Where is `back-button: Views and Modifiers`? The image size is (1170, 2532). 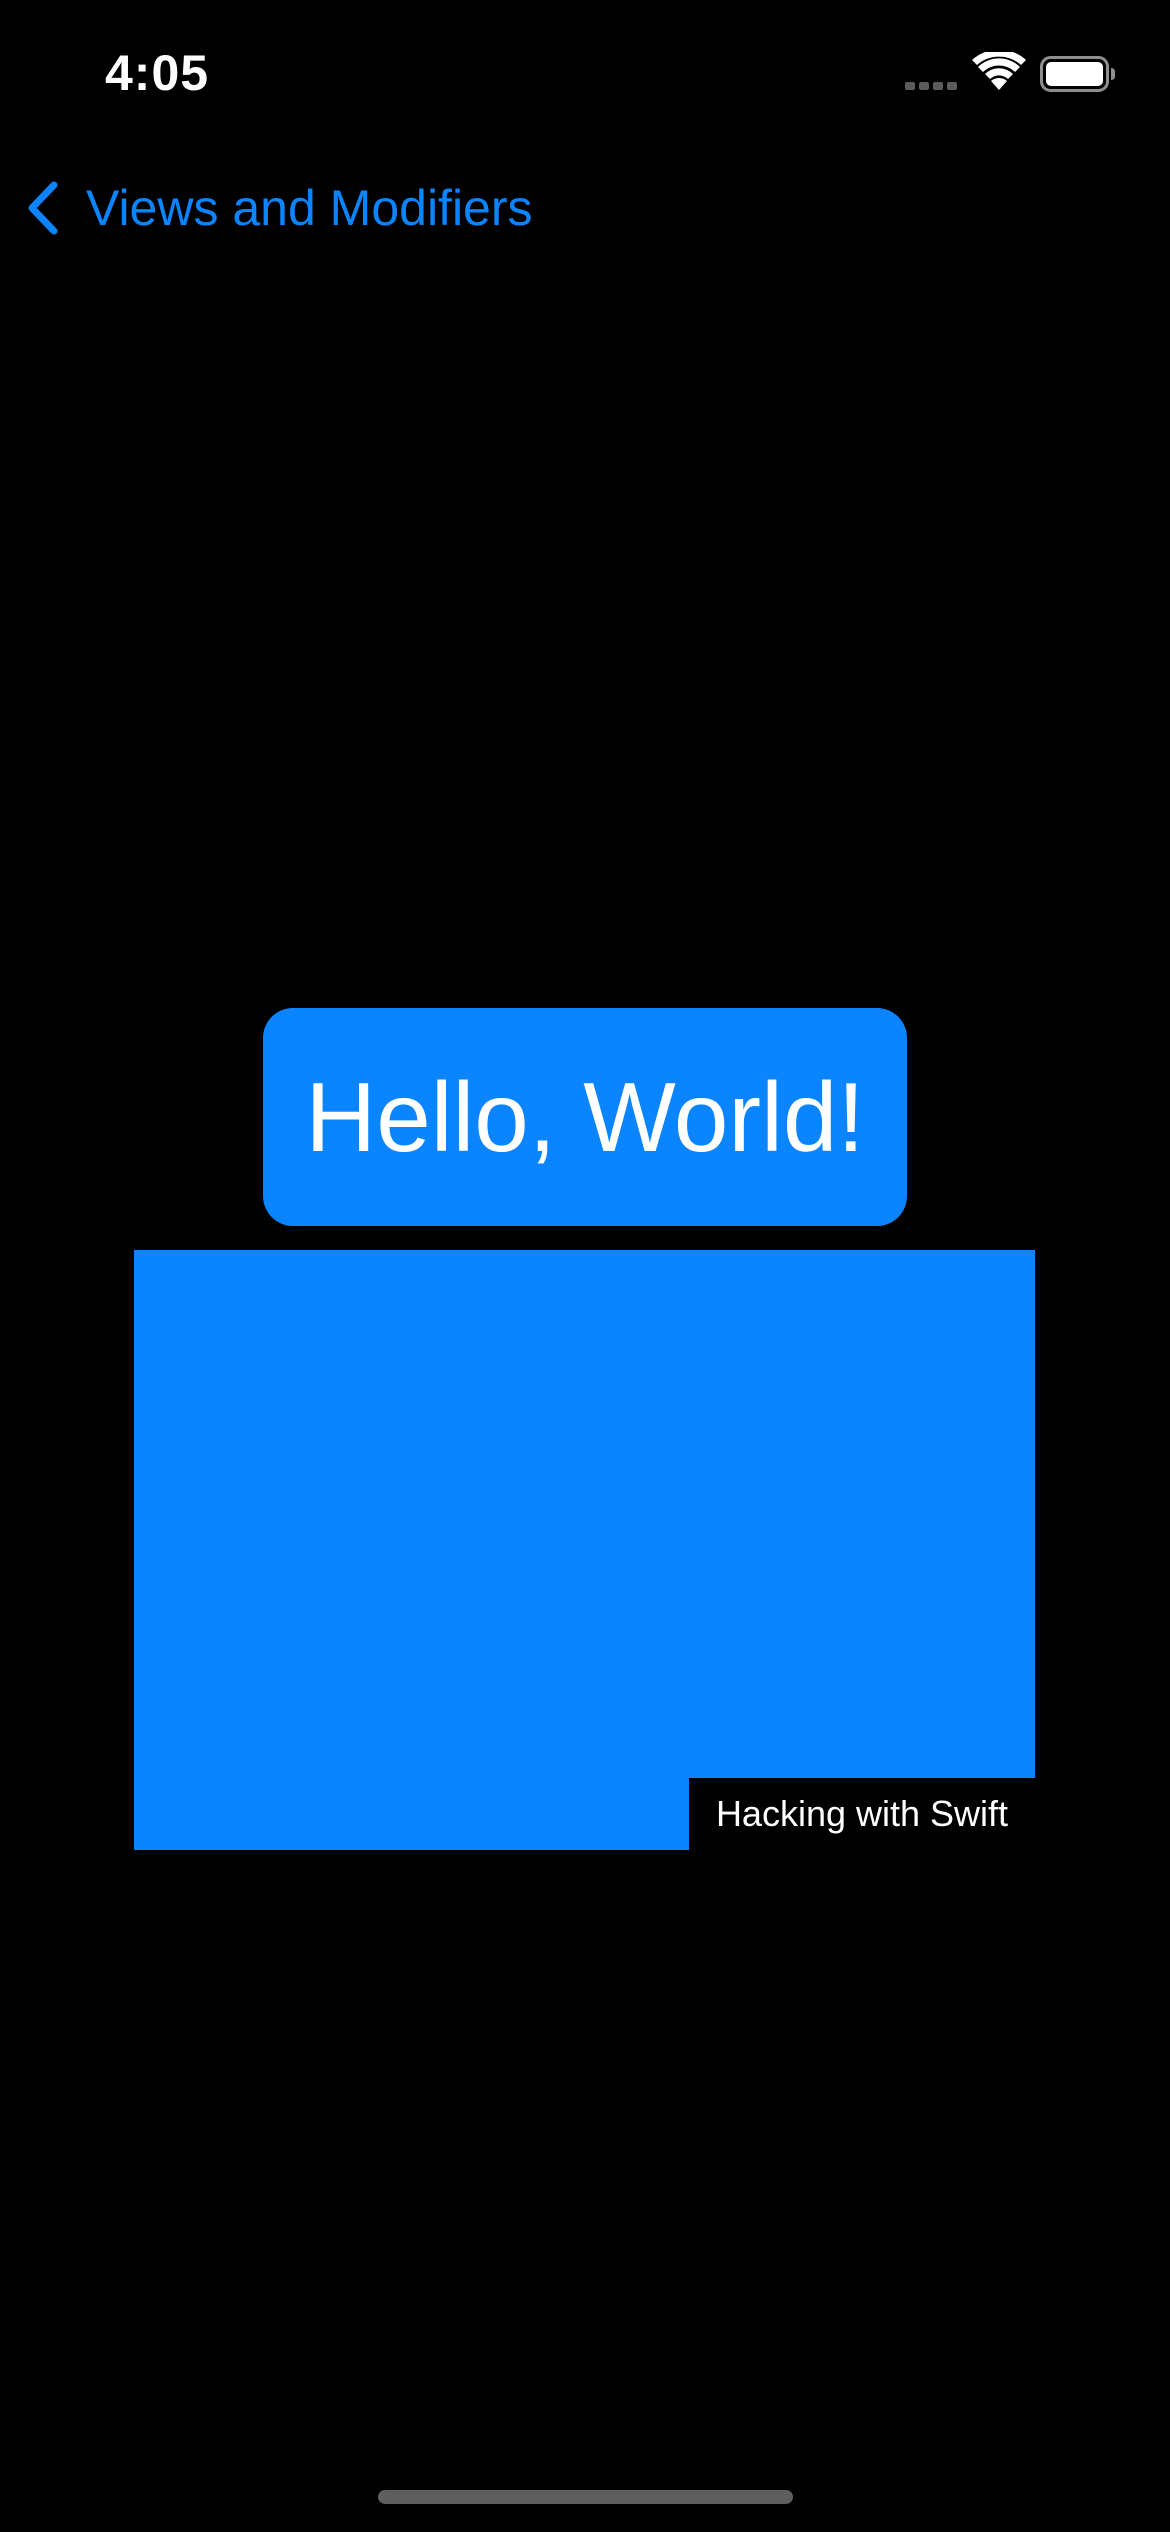 back-button: Views and Modifiers is located at coordinates (278, 208).